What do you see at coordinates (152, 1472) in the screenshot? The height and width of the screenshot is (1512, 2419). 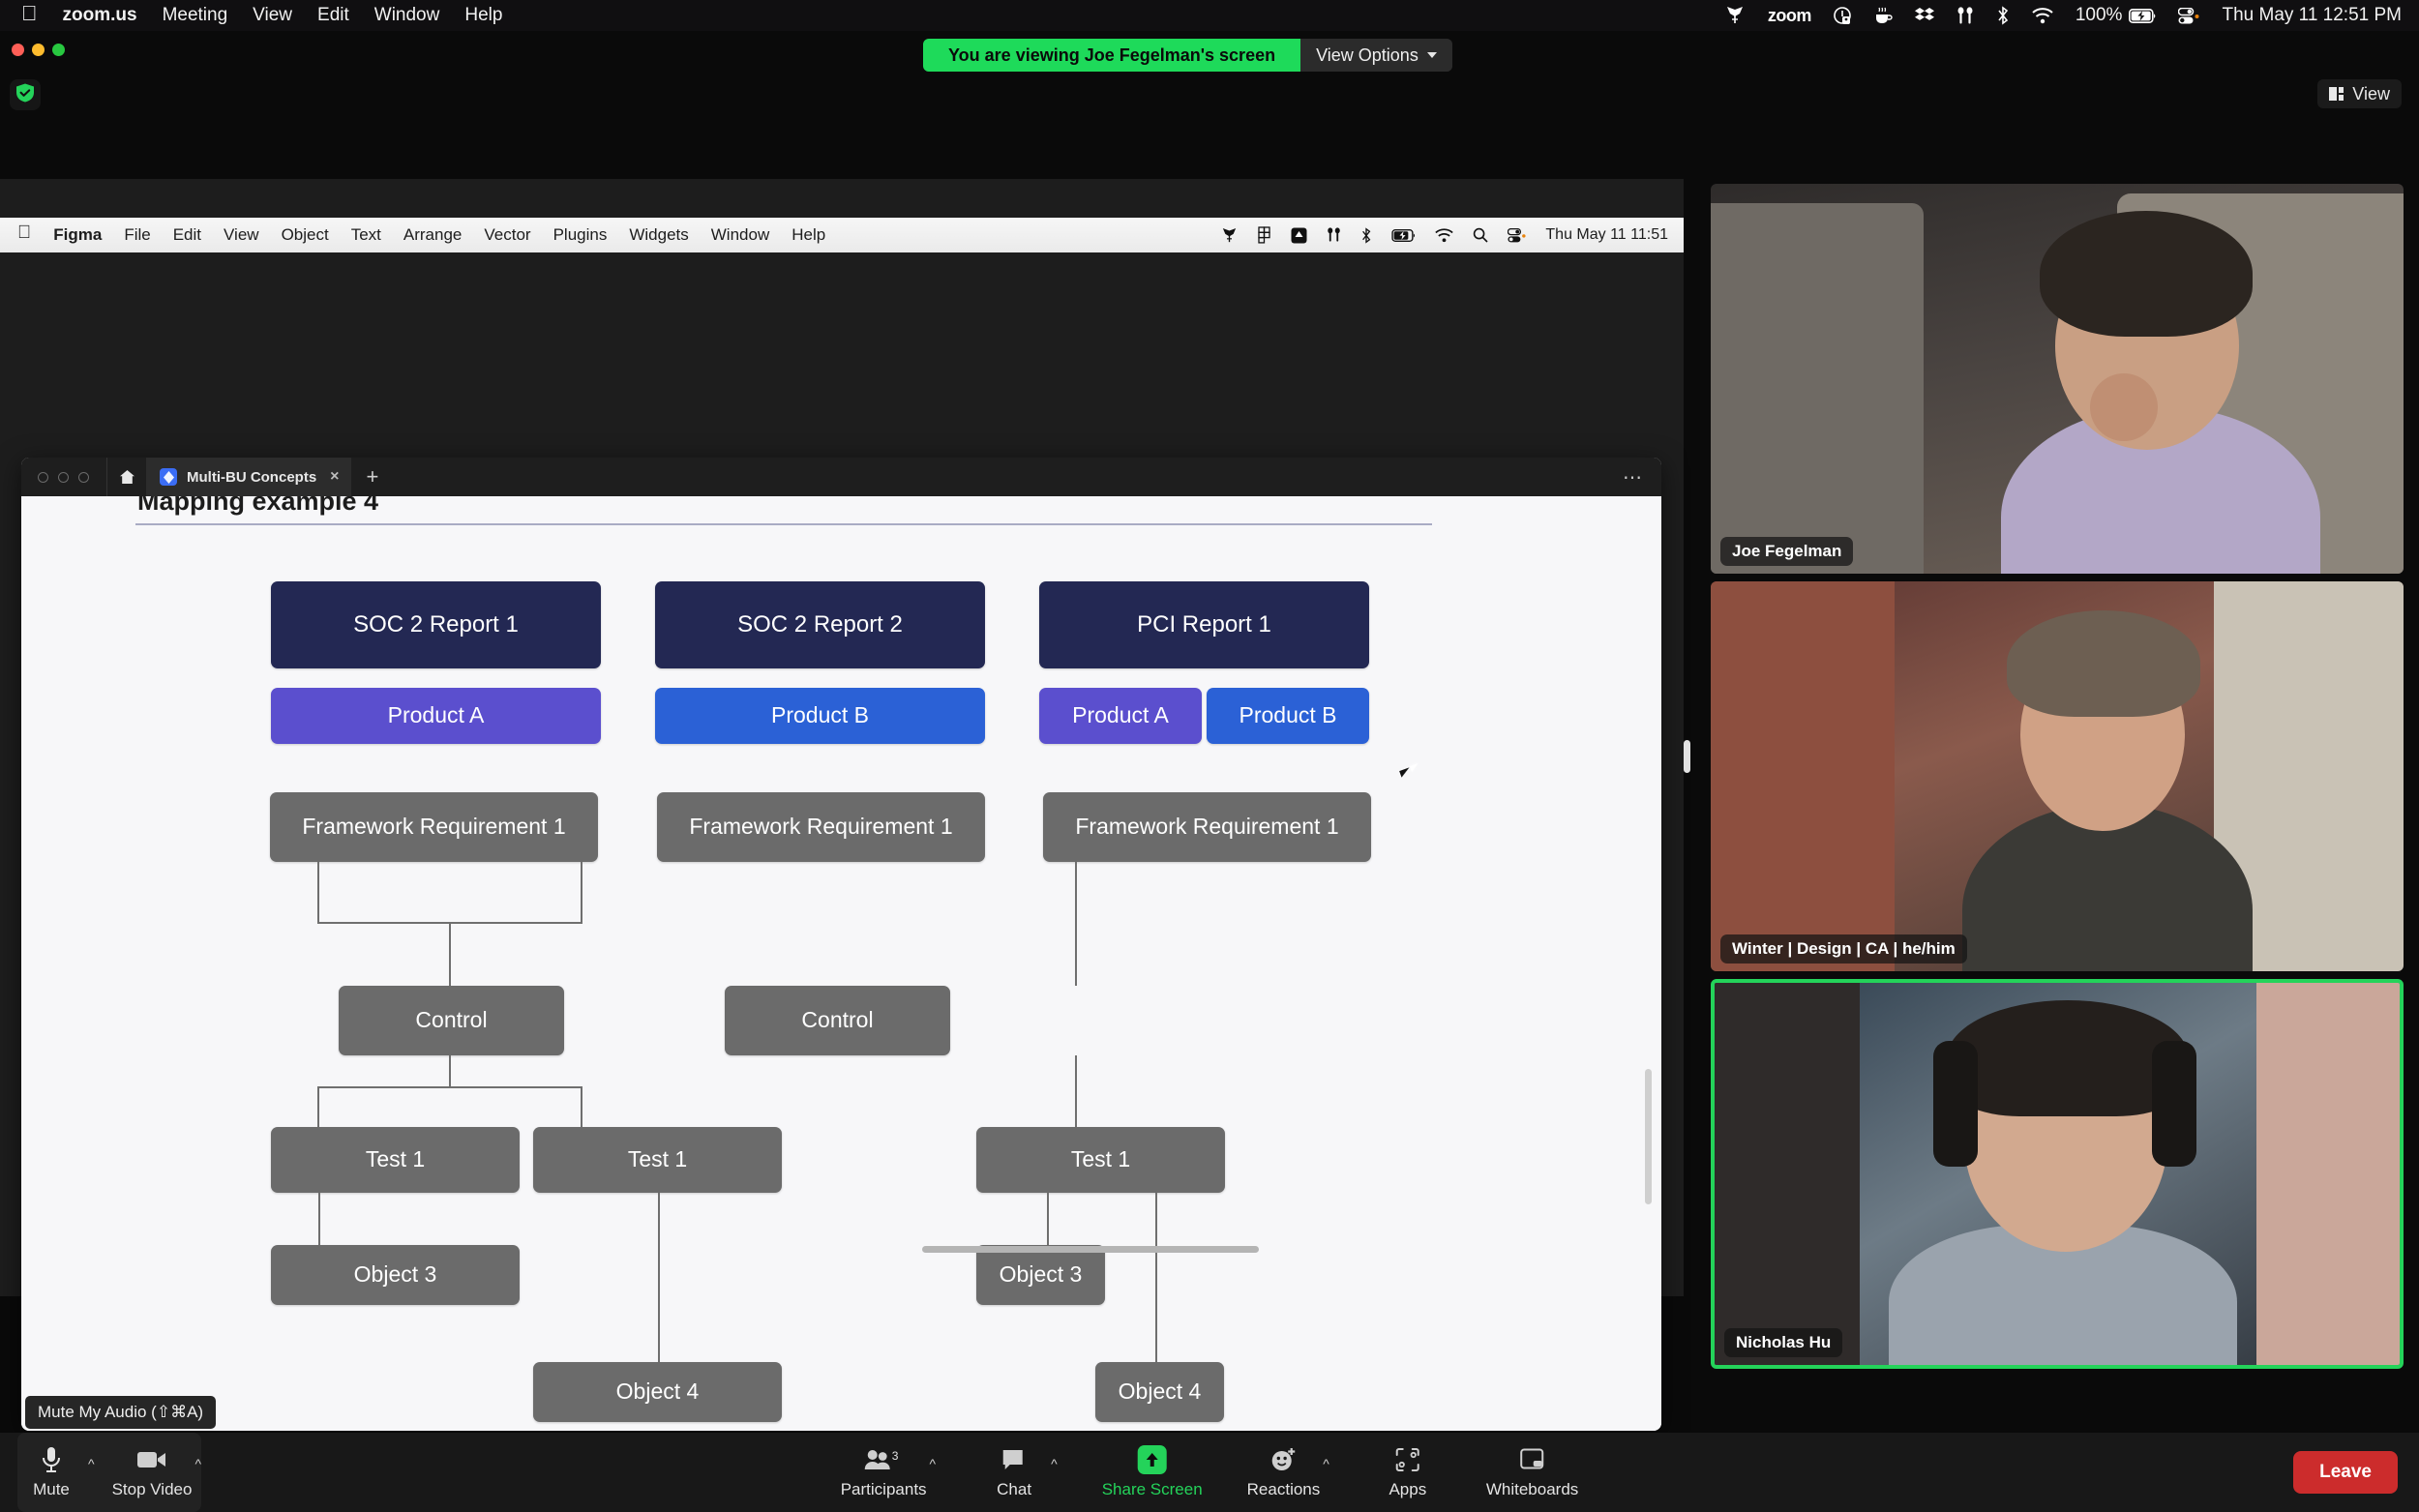 I see `stop-video-button: Stop Video` at bounding box center [152, 1472].